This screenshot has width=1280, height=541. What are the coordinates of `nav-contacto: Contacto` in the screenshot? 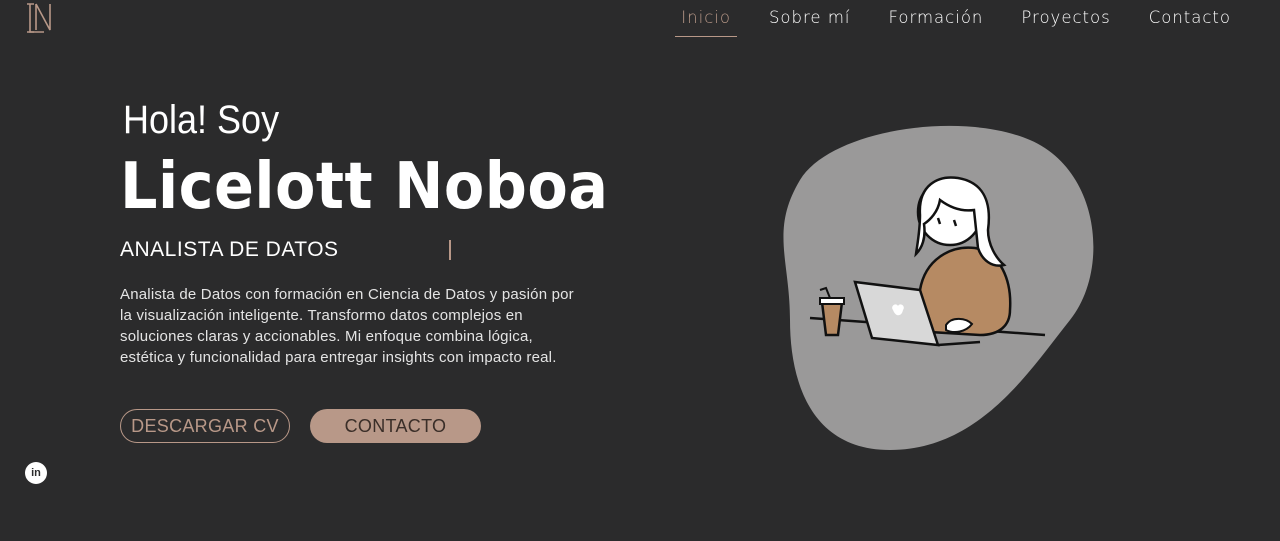 It's located at (1190, 20).